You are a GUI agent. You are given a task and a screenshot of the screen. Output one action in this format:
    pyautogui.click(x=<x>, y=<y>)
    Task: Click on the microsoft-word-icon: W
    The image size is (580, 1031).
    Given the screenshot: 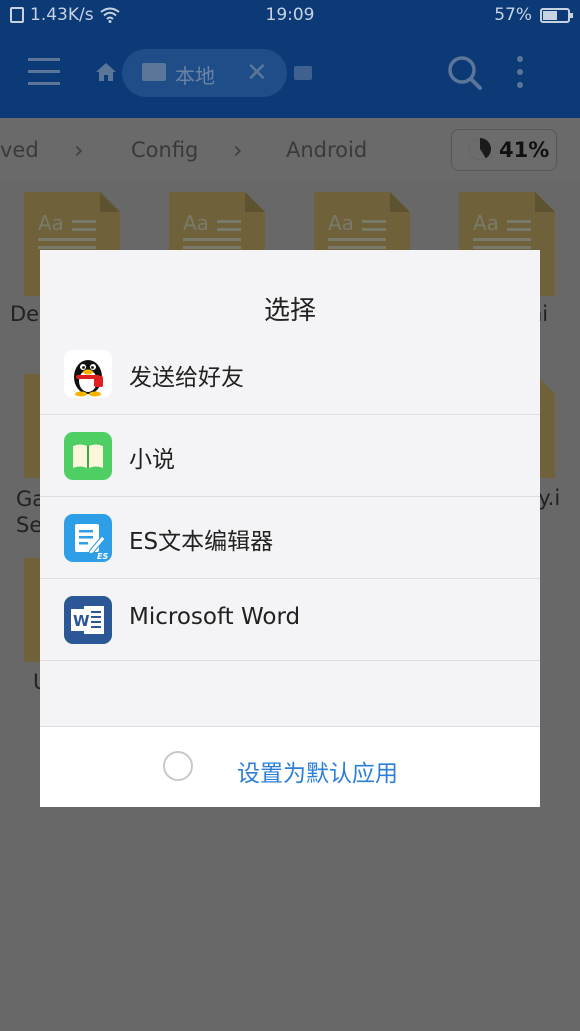 What is the action you would take?
    pyautogui.click(x=88, y=620)
    